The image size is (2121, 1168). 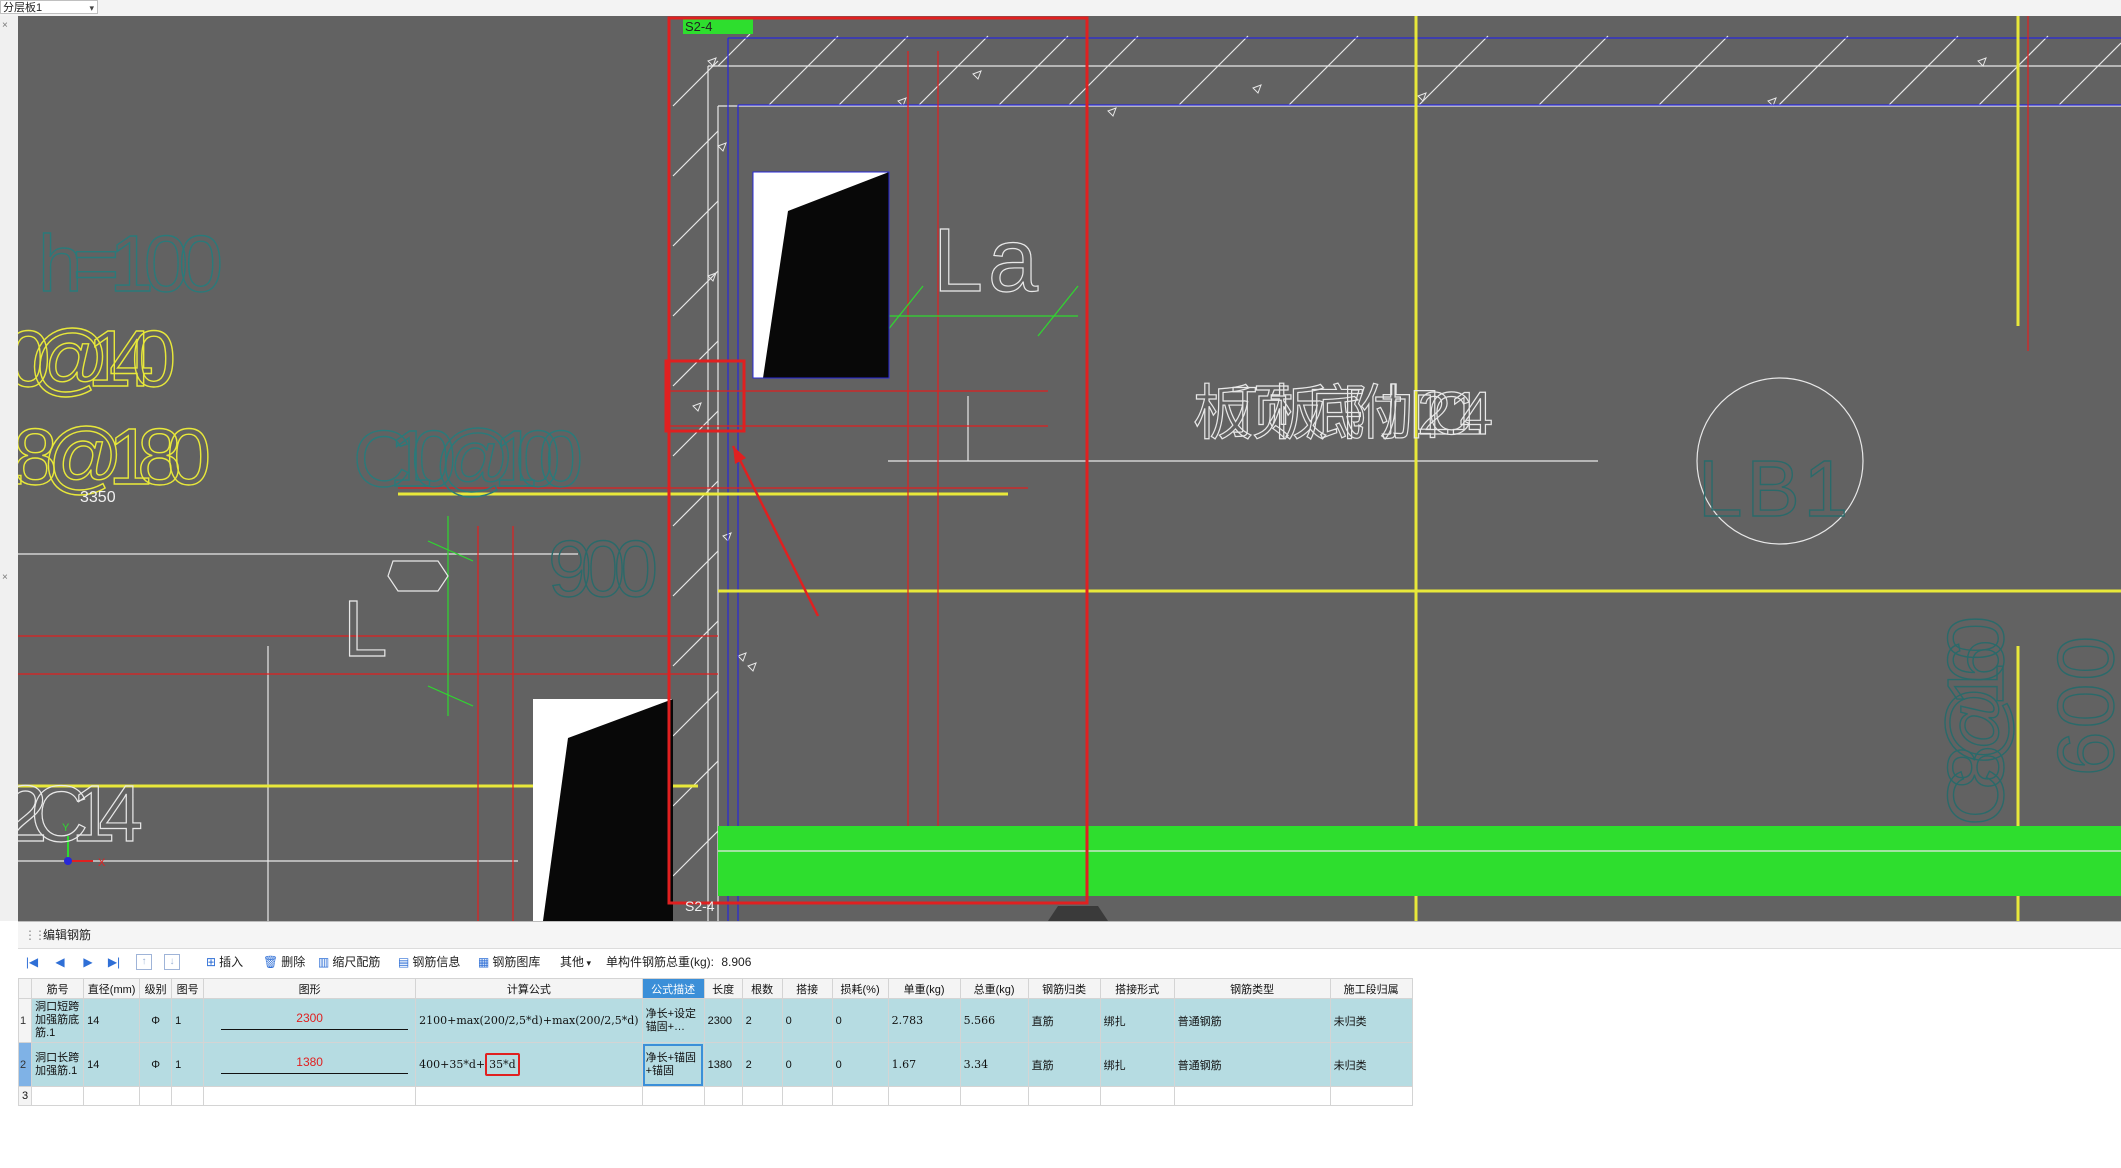 What do you see at coordinates (310, 1064) in the screenshot?
I see `cell-shape: 1380` at bounding box center [310, 1064].